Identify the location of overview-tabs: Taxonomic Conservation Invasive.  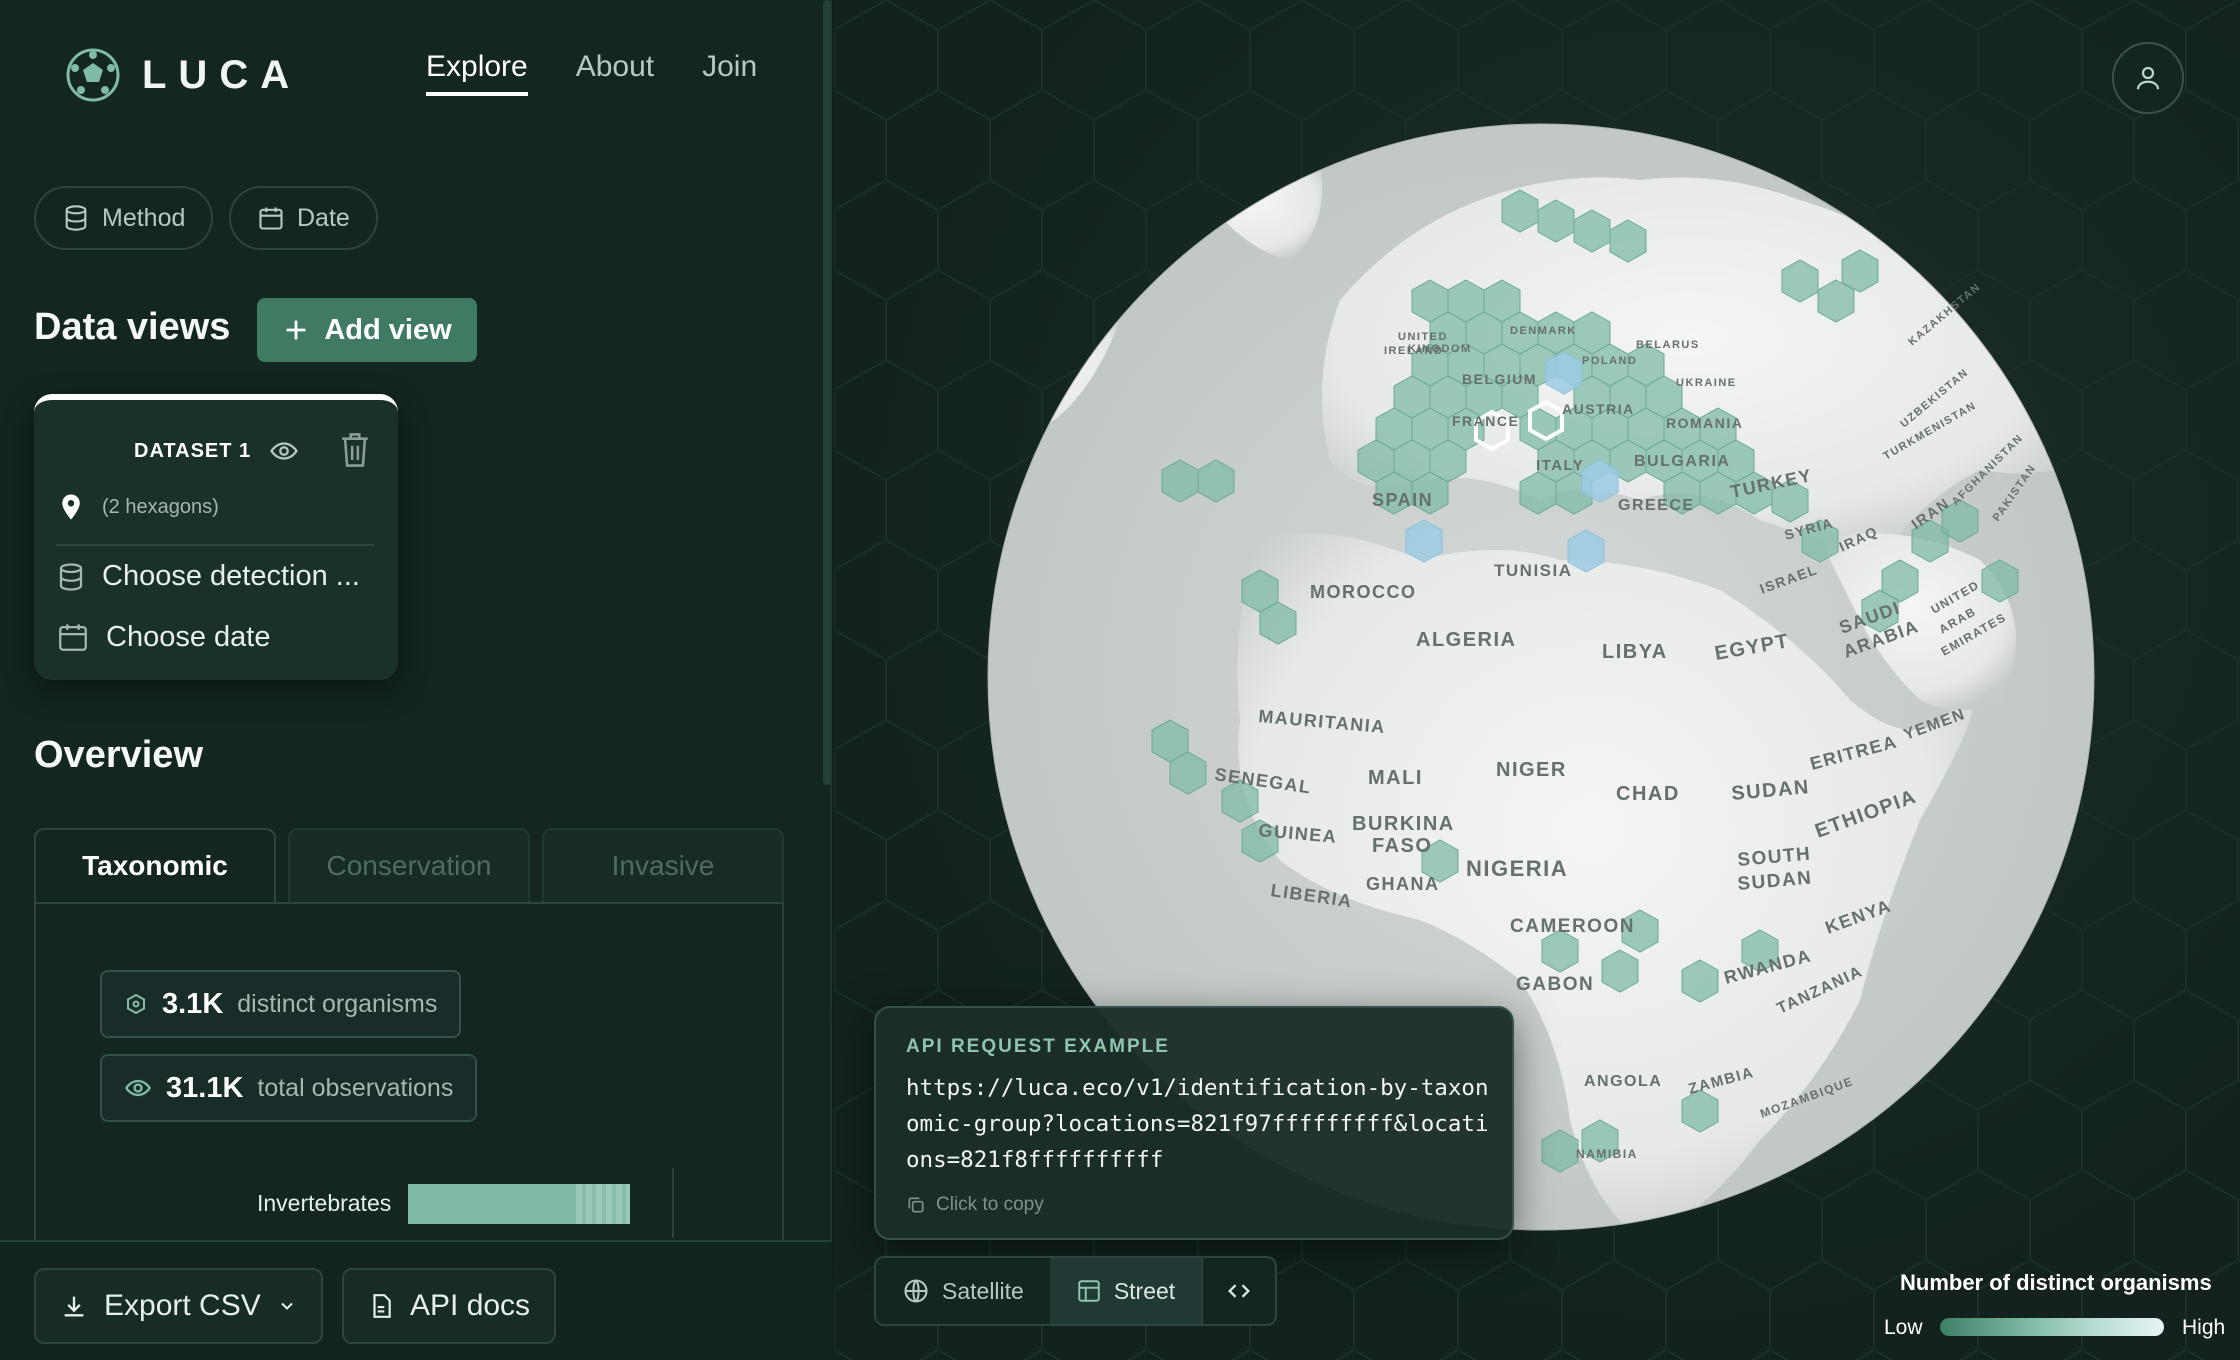
(409, 866).